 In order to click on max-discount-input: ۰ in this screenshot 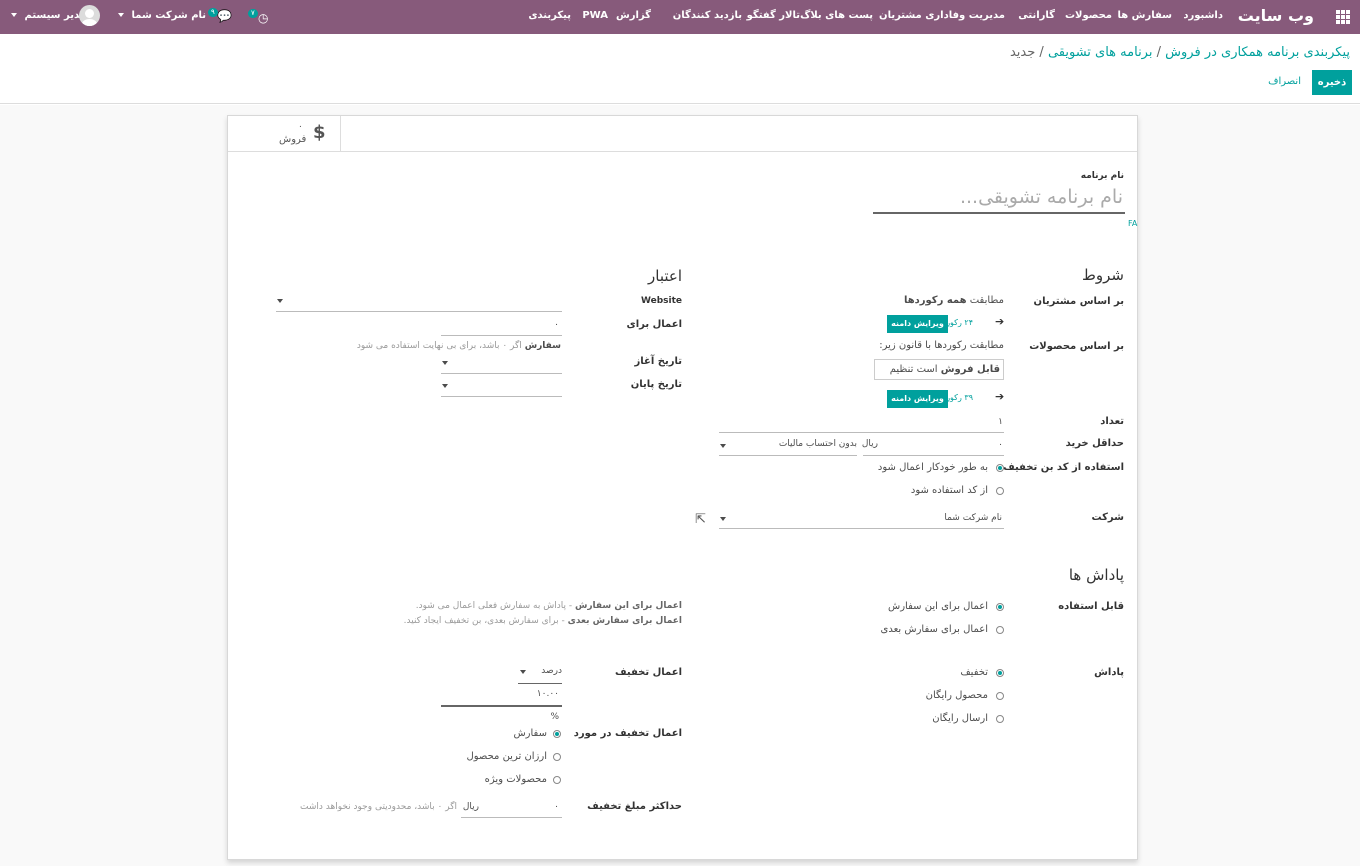, I will do `click(556, 807)`.